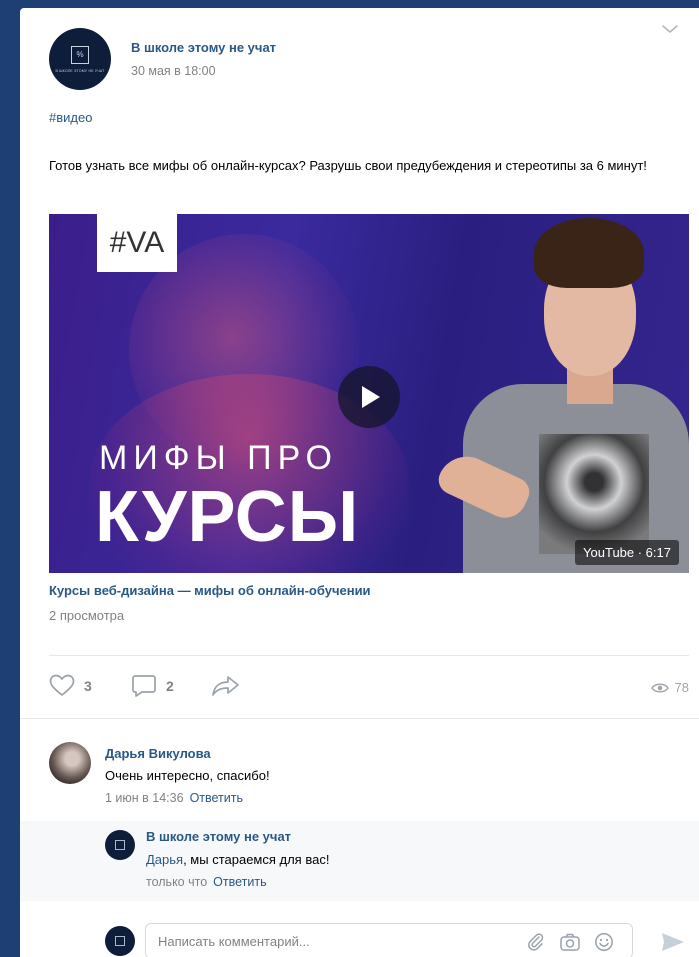 Image resolution: width=699 pixels, height=957 pixels. I want to click on video-views: 2 просмотра, so click(87, 615).